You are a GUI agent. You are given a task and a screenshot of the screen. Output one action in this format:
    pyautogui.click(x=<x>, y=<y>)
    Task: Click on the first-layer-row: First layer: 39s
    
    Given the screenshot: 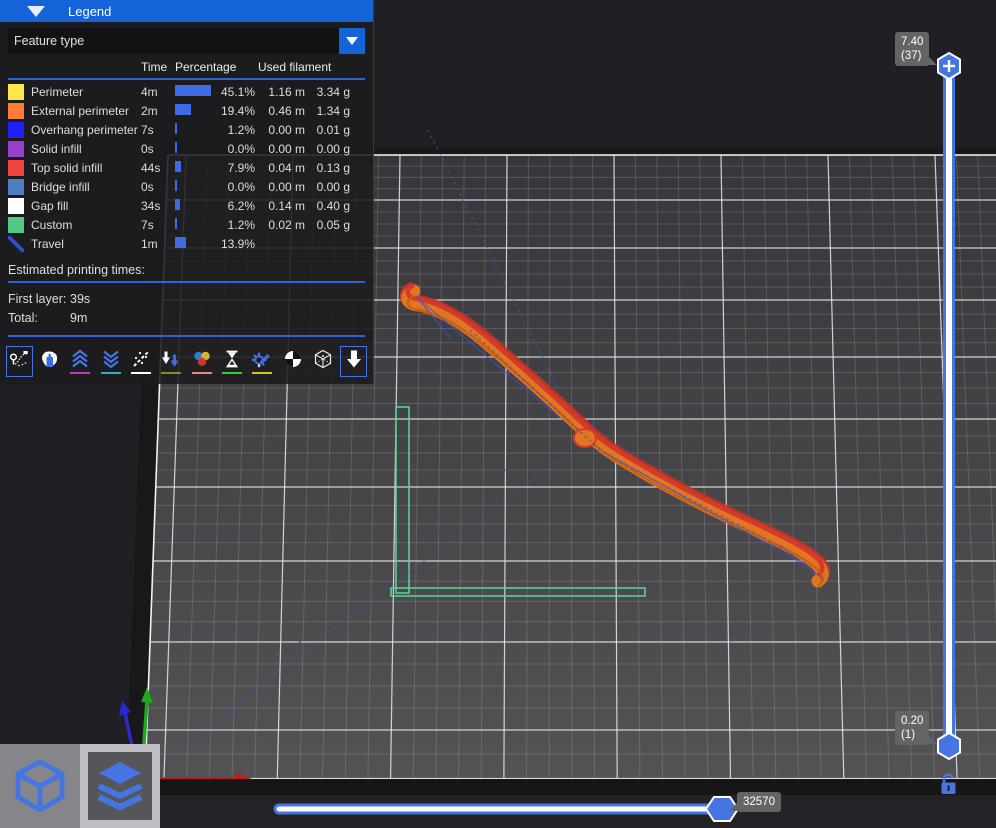 What is the action you would take?
    pyautogui.click(x=186, y=298)
    